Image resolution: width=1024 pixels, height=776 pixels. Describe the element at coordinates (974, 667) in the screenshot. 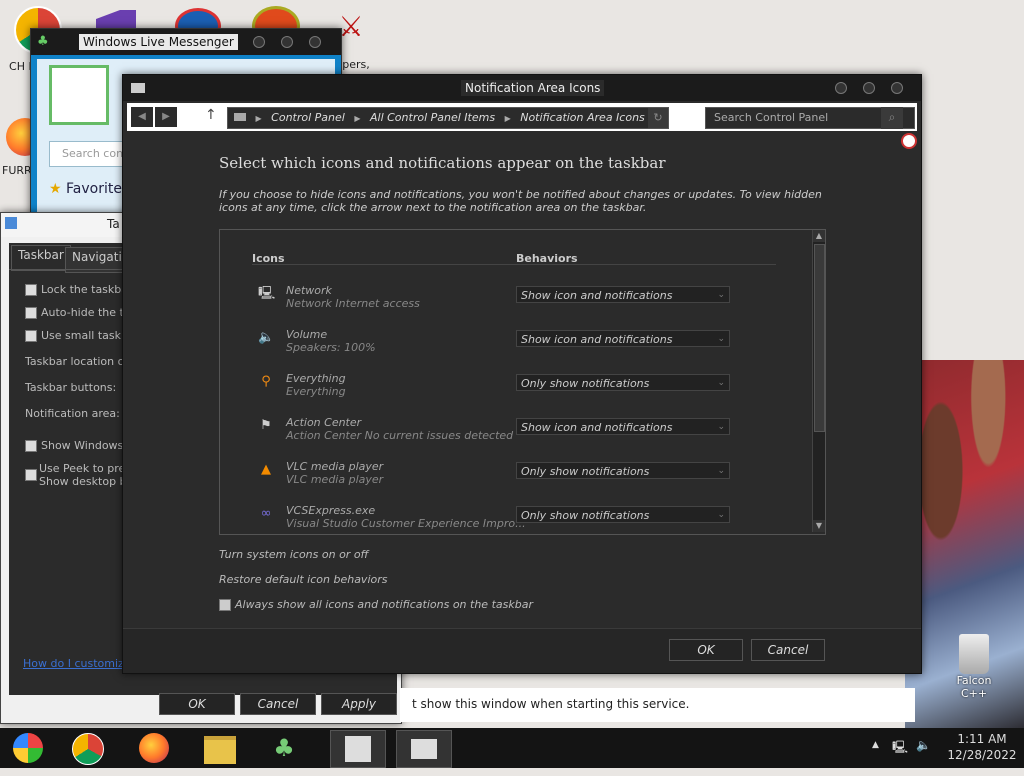

I see `desktop-icon-recycle-bin: Falcon C++` at that location.